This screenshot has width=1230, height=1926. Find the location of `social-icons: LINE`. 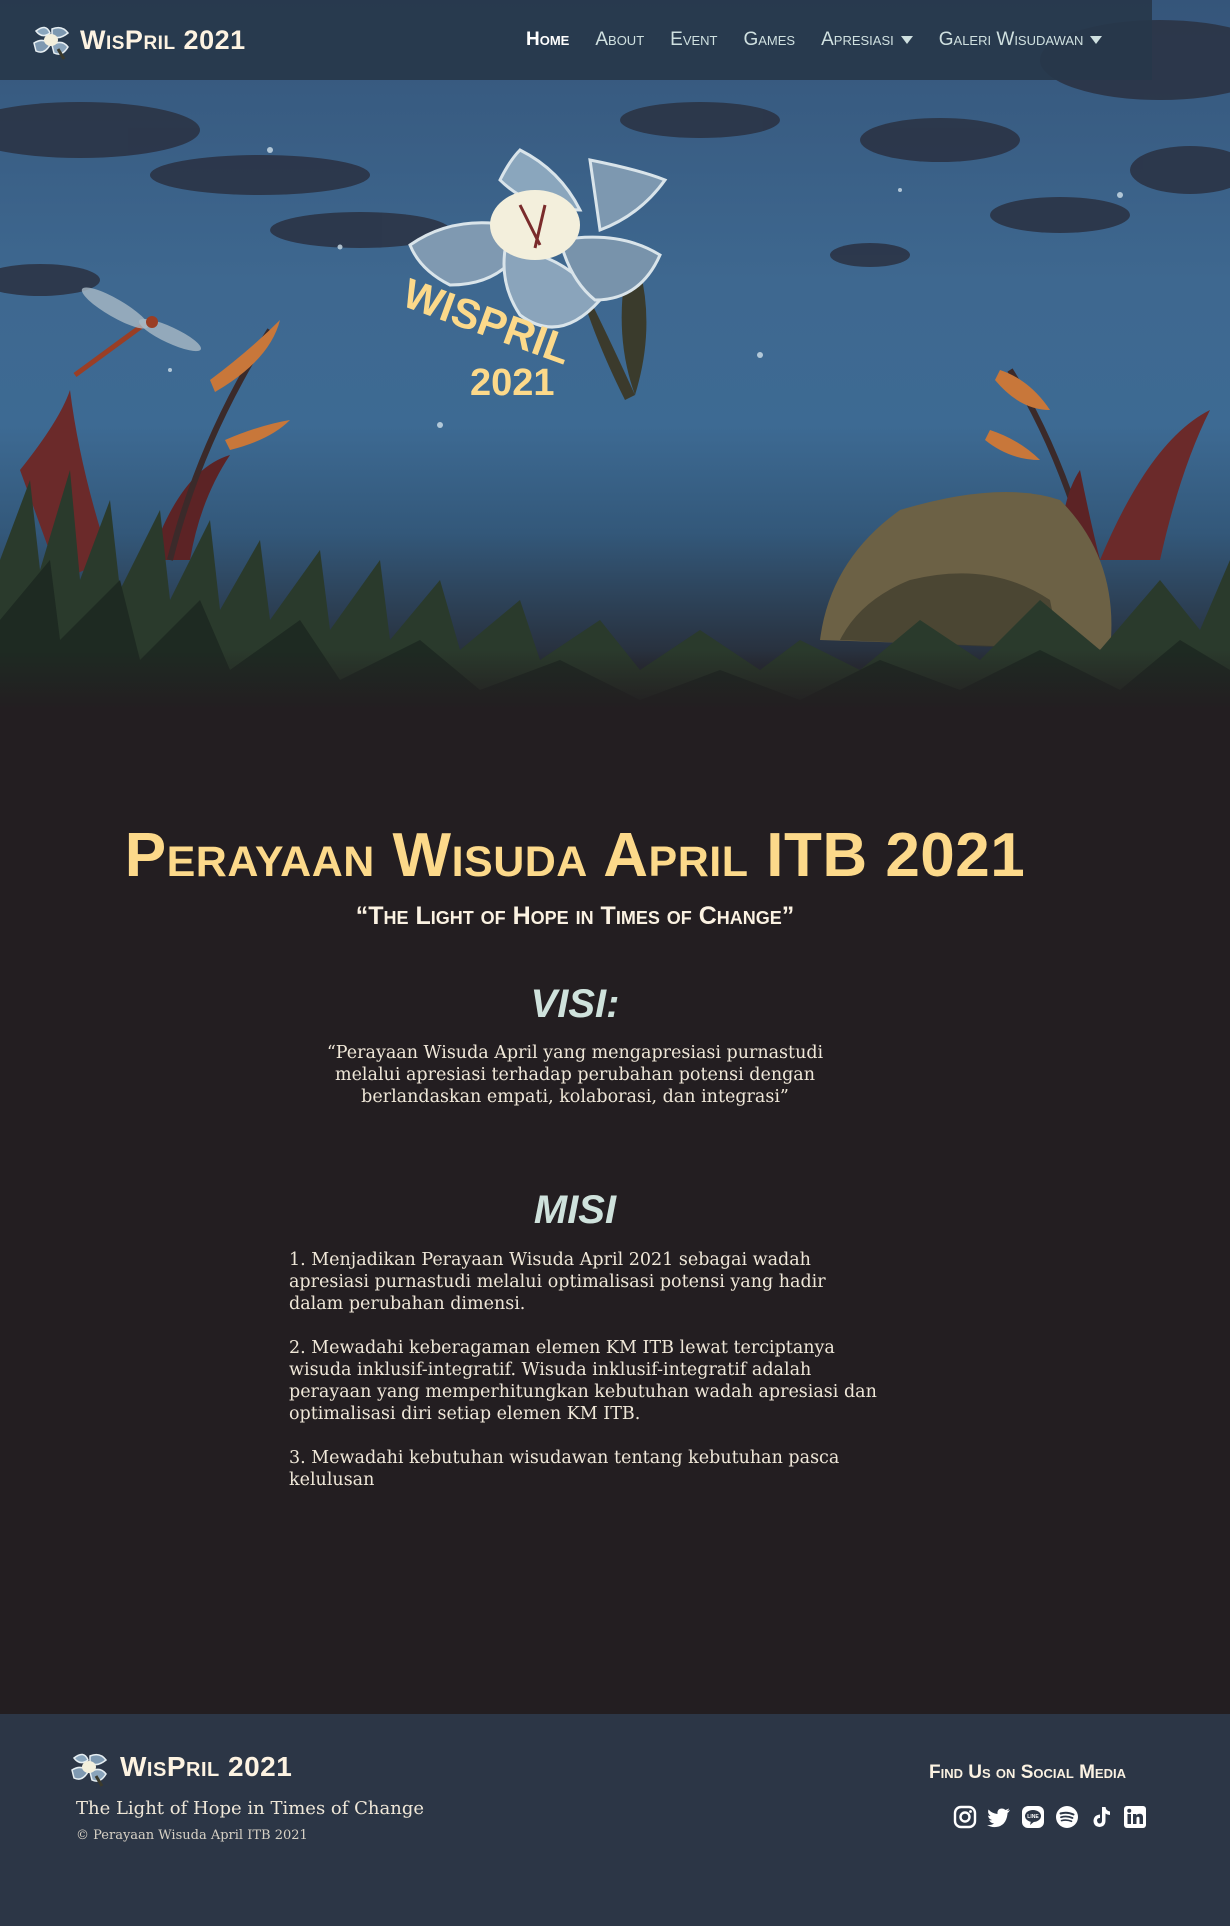

social-icons: LINE is located at coordinates (1050, 1817).